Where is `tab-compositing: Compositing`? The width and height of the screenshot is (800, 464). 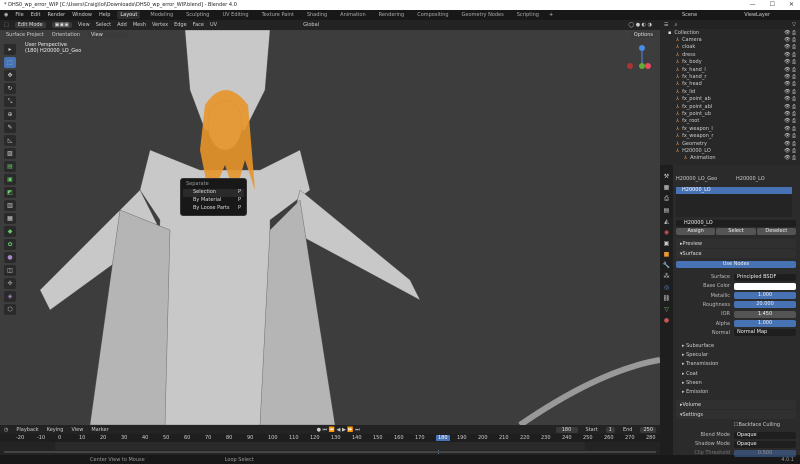
tab-compositing: Compositing is located at coordinates (432, 15).